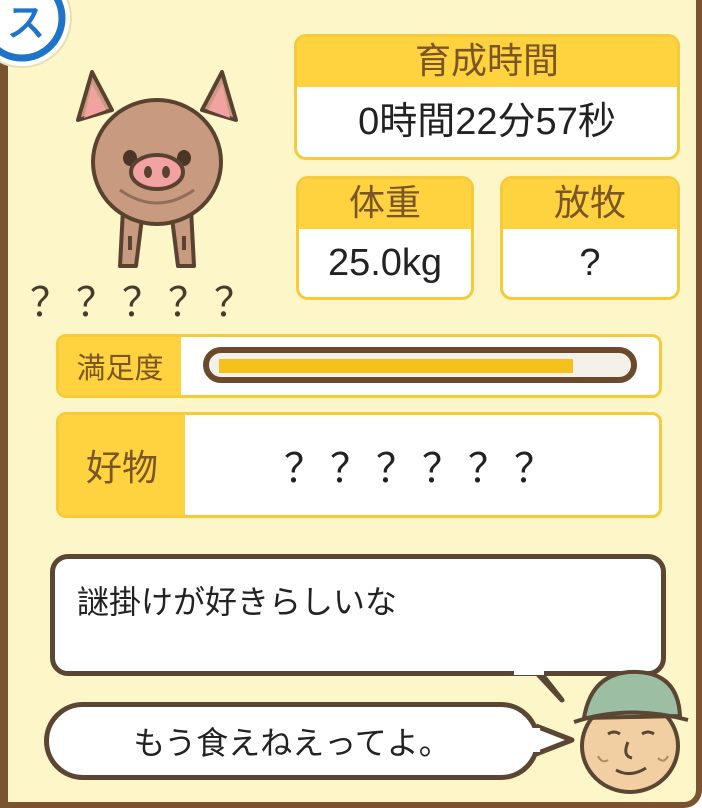 This screenshot has width=702, height=808. I want to click on pig-portrait, so click(157, 175).